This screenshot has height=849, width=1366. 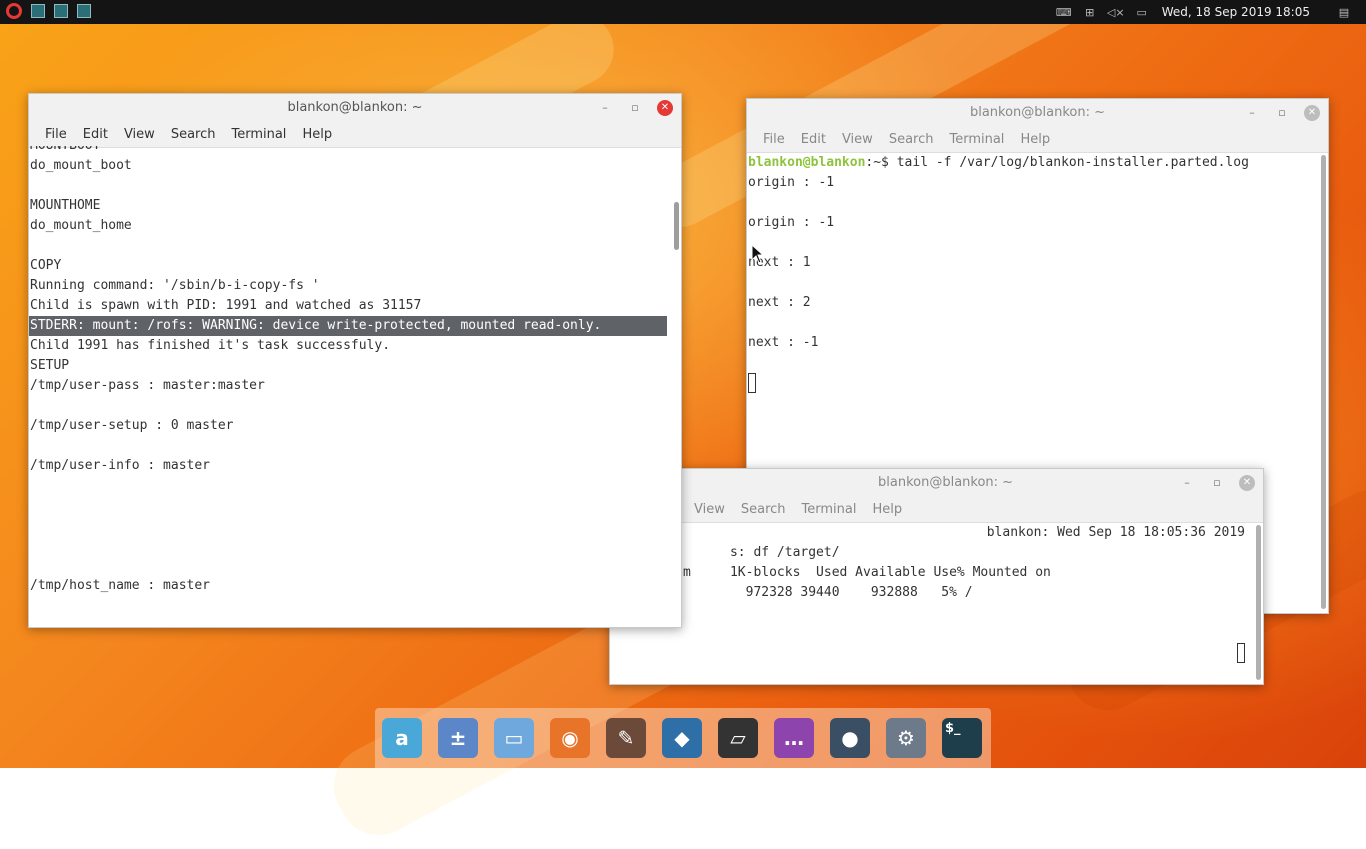 What do you see at coordinates (779, 302) in the screenshot?
I see `output-line: next : 2` at bounding box center [779, 302].